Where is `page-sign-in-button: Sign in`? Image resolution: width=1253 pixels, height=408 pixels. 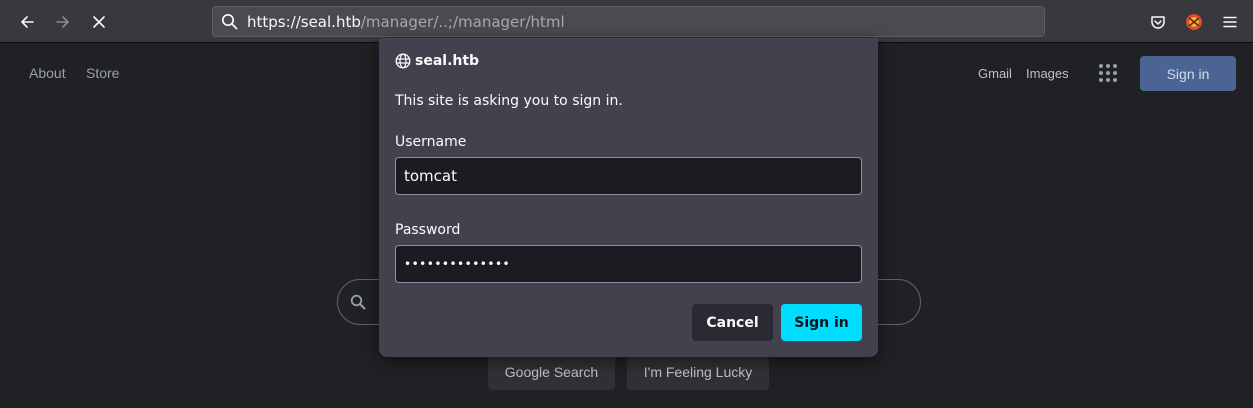 page-sign-in-button: Sign in is located at coordinates (1188, 73).